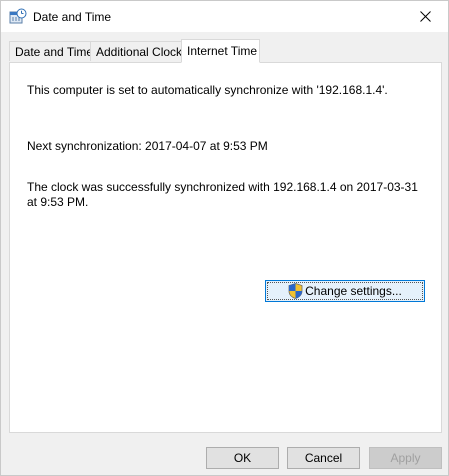  I want to click on tab-label: Internet Time, so click(222, 51).